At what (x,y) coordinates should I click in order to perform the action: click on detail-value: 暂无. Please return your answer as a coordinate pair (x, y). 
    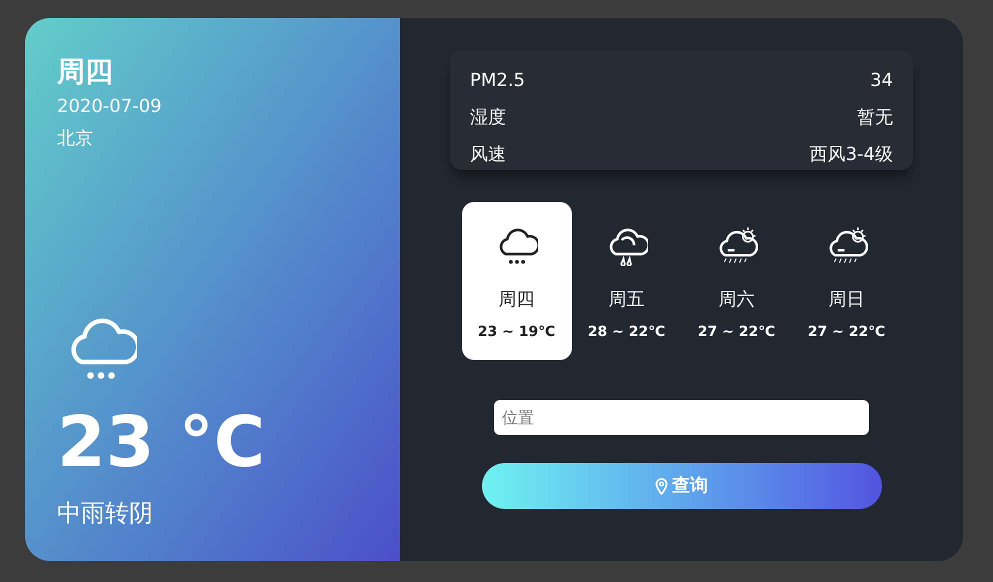
    Looking at the image, I should click on (875, 118).